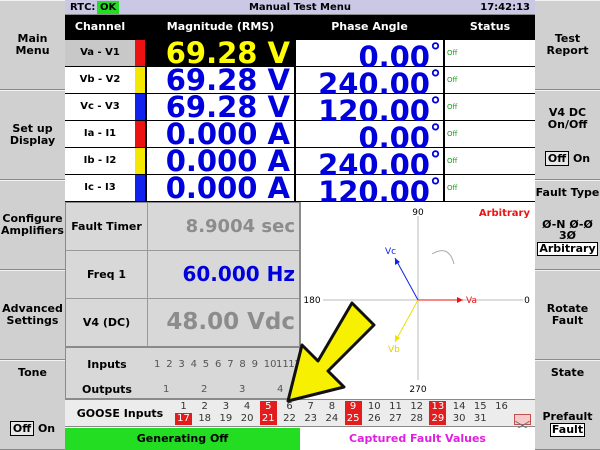 The image size is (600, 450). I want to click on v4dc-off-option: Off, so click(557, 158).